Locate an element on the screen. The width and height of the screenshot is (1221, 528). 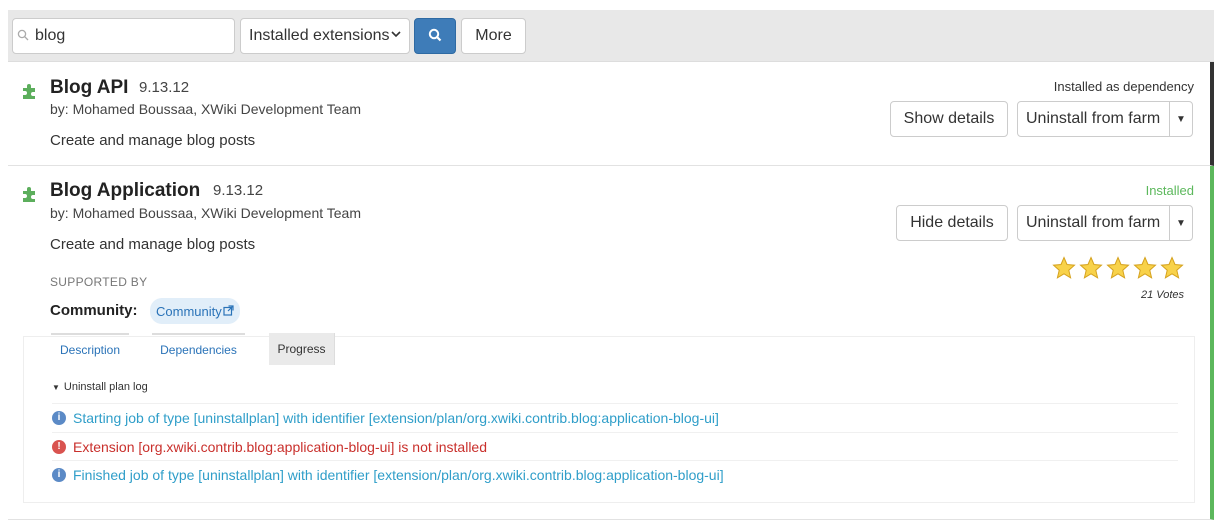
error-icon: ! is located at coordinates (59, 446).